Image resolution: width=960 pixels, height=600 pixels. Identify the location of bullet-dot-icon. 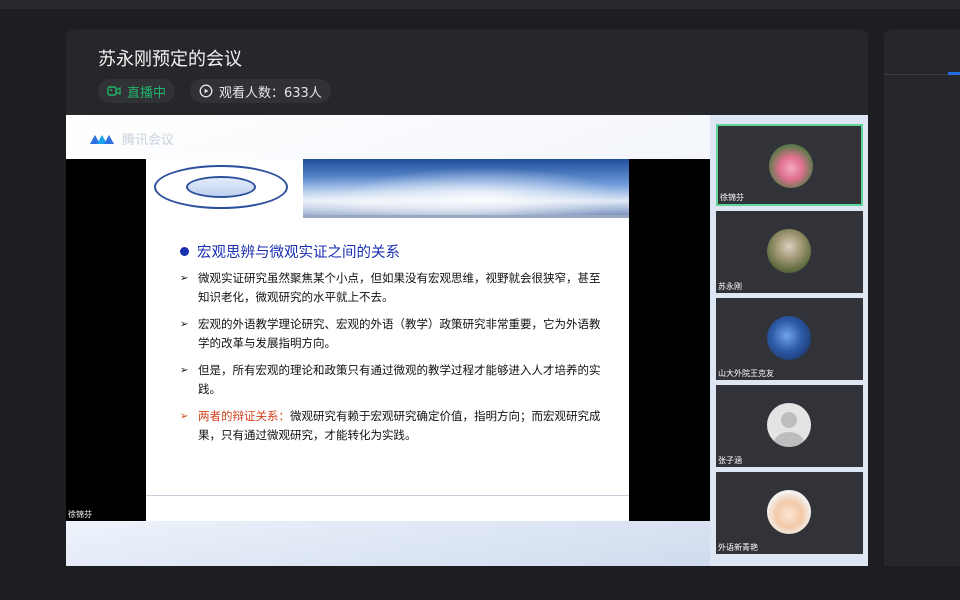
(184, 251).